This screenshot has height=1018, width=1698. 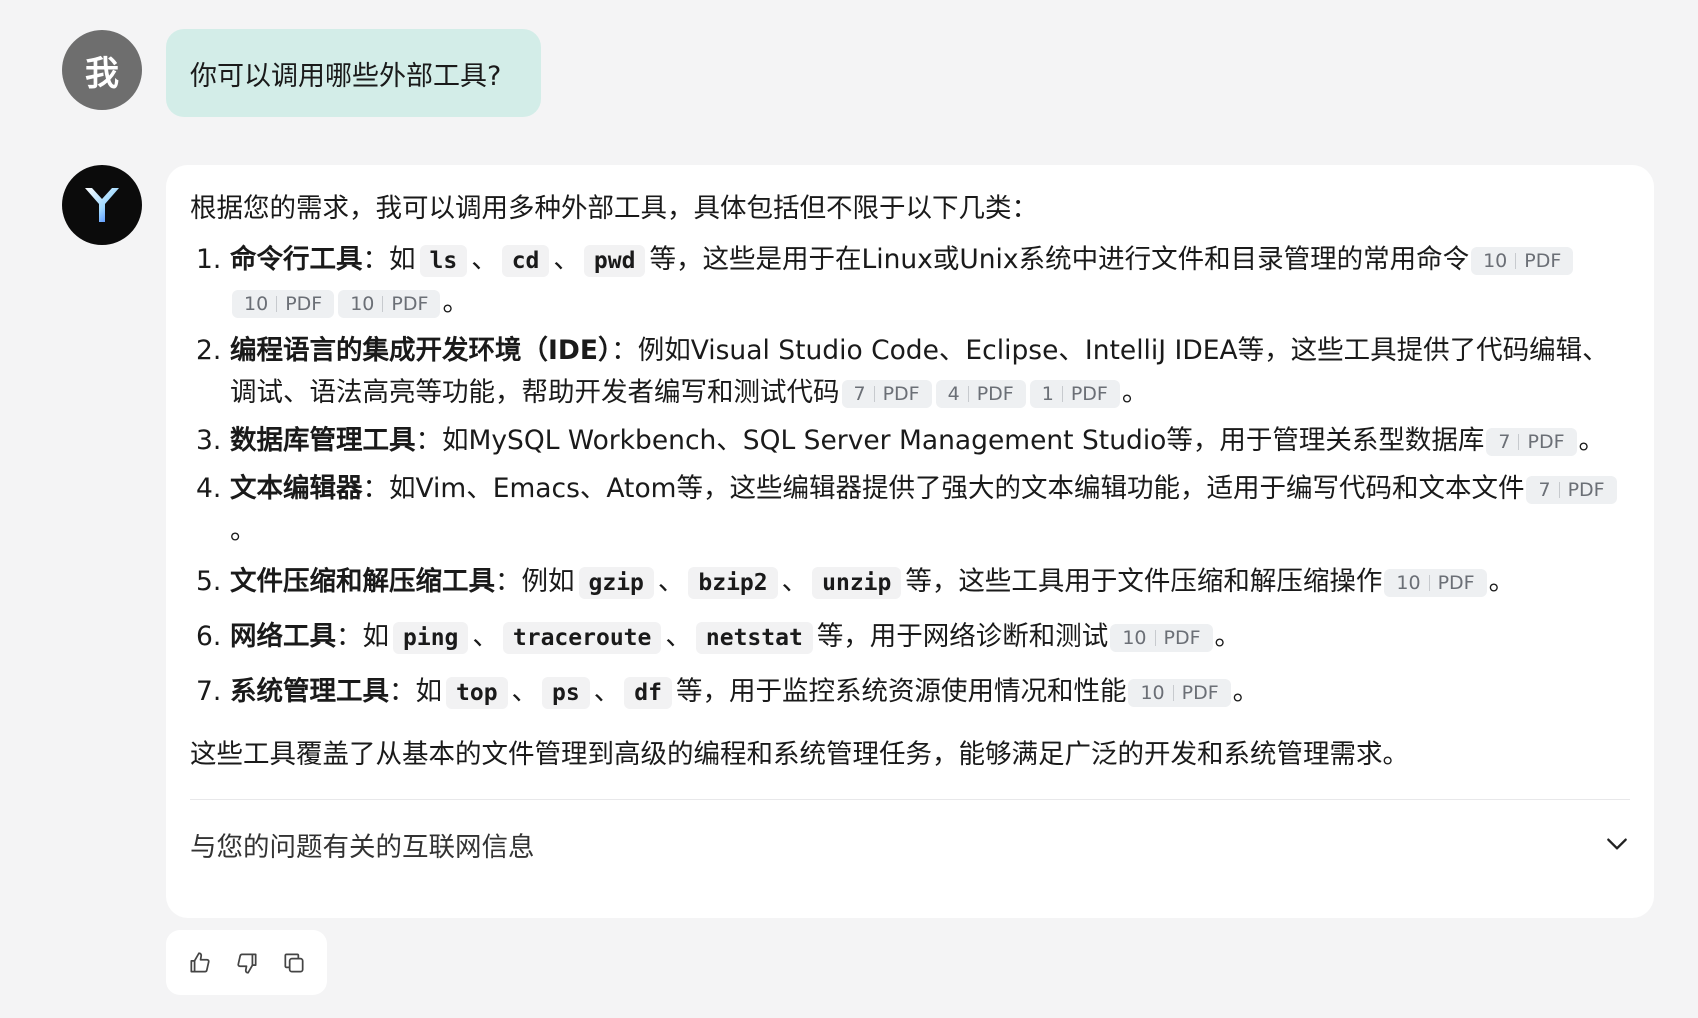 What do you see at coordinates (296, 259) in the screenshot?
I see `tool-category-title: 命令行工具` at bounding box center [296, 259].